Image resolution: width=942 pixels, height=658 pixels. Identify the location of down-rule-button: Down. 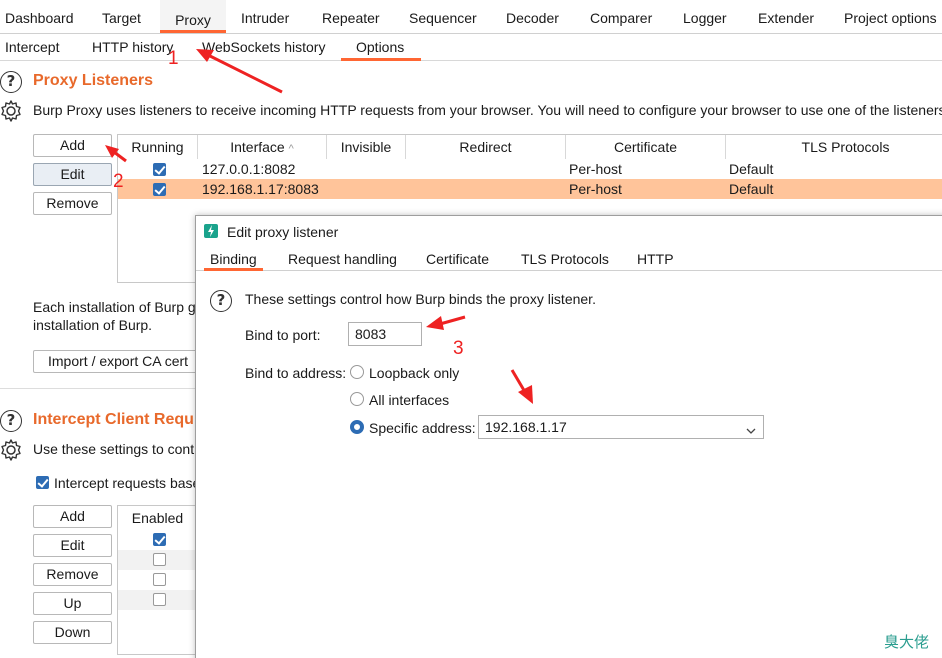
(72, 632).